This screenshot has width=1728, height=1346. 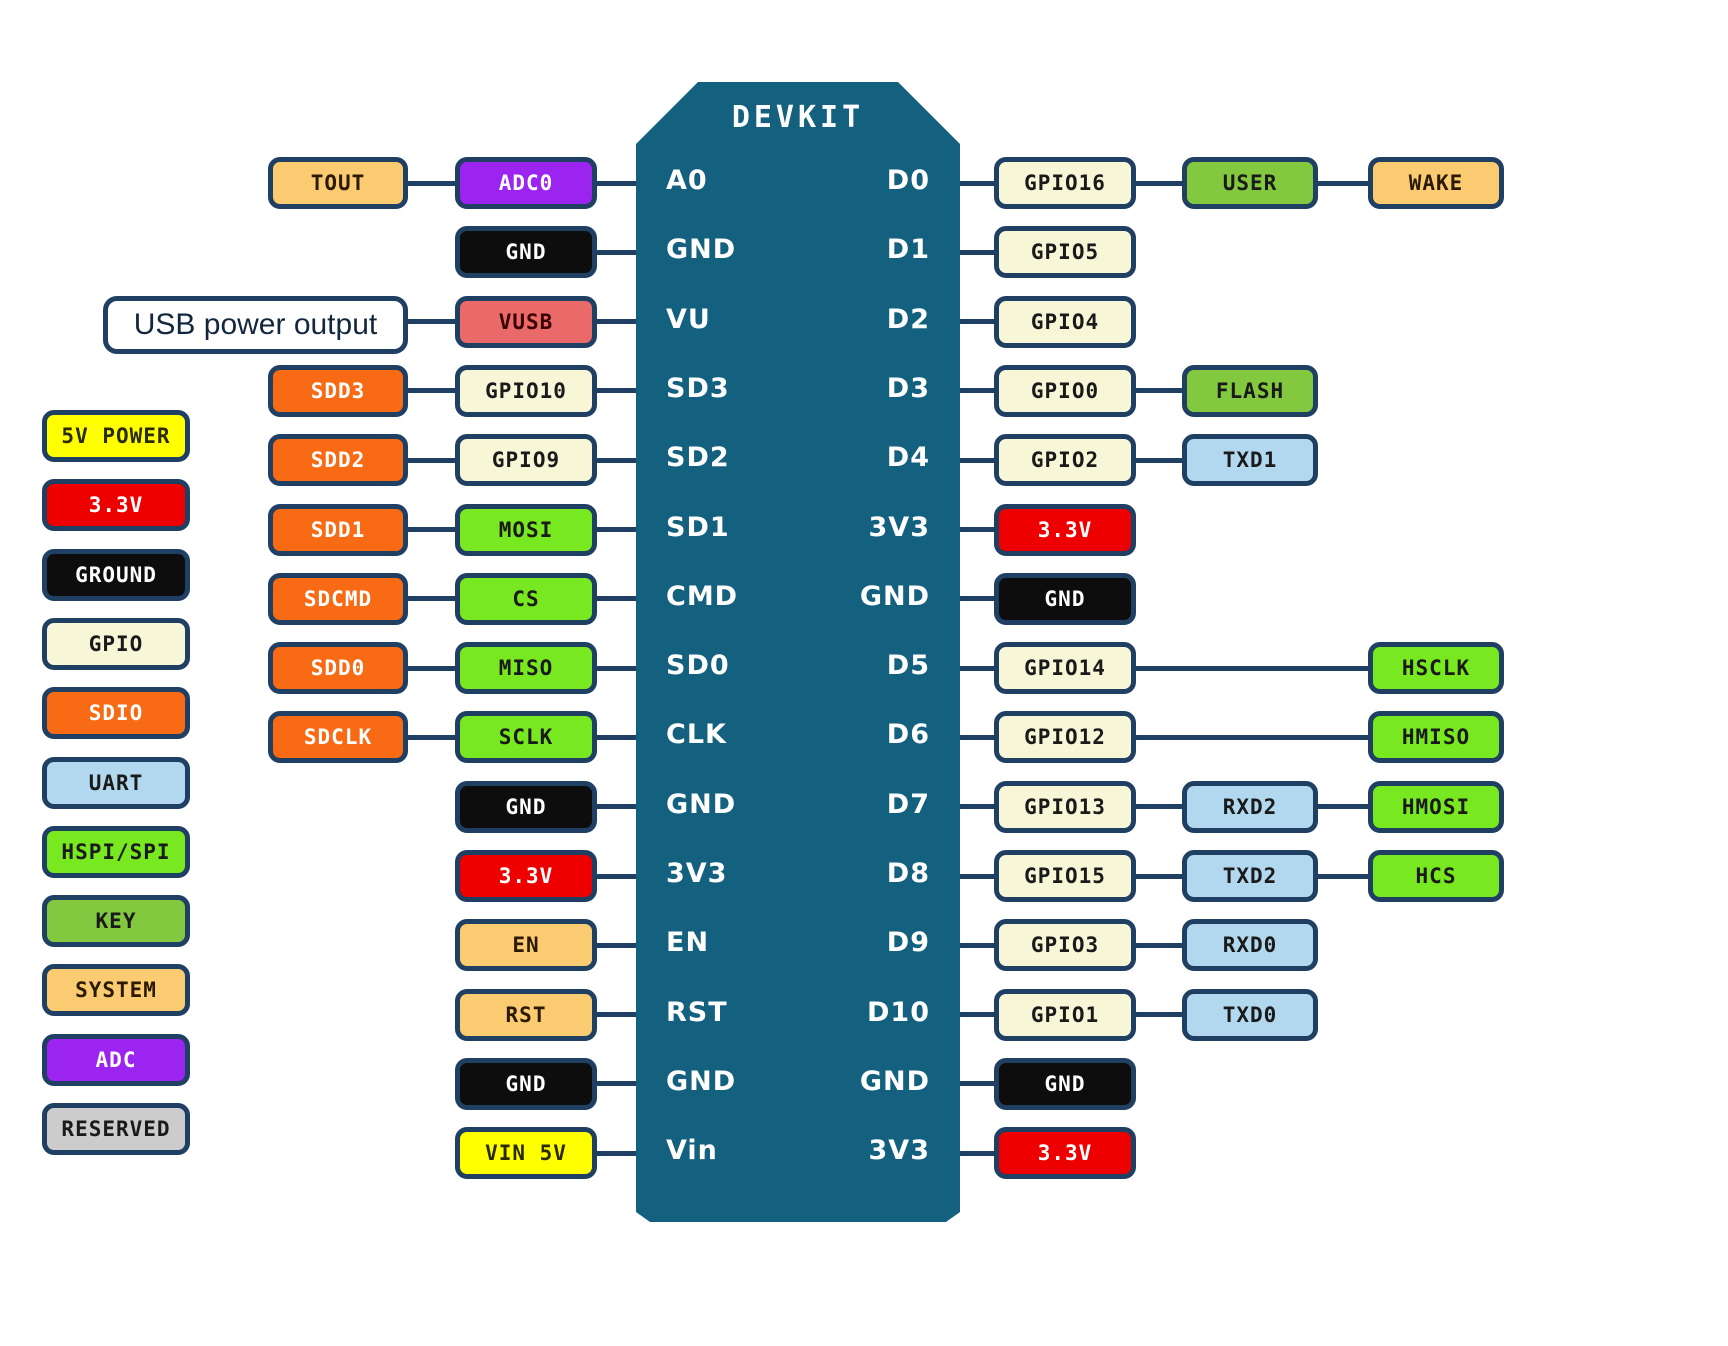 What do you see at coordinates (908, 319) in the screenshot?
I see `board-pin-label-right: D2` at bounding box center [908, 319].